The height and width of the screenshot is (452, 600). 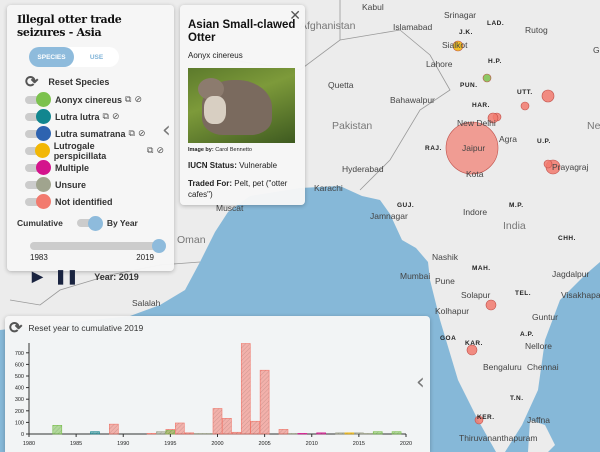 What do you see at coordinates (166, 130) in the screenshot?
I see `collapse-legend-chevron-icon: ‹` at bounding box center [166, 130].